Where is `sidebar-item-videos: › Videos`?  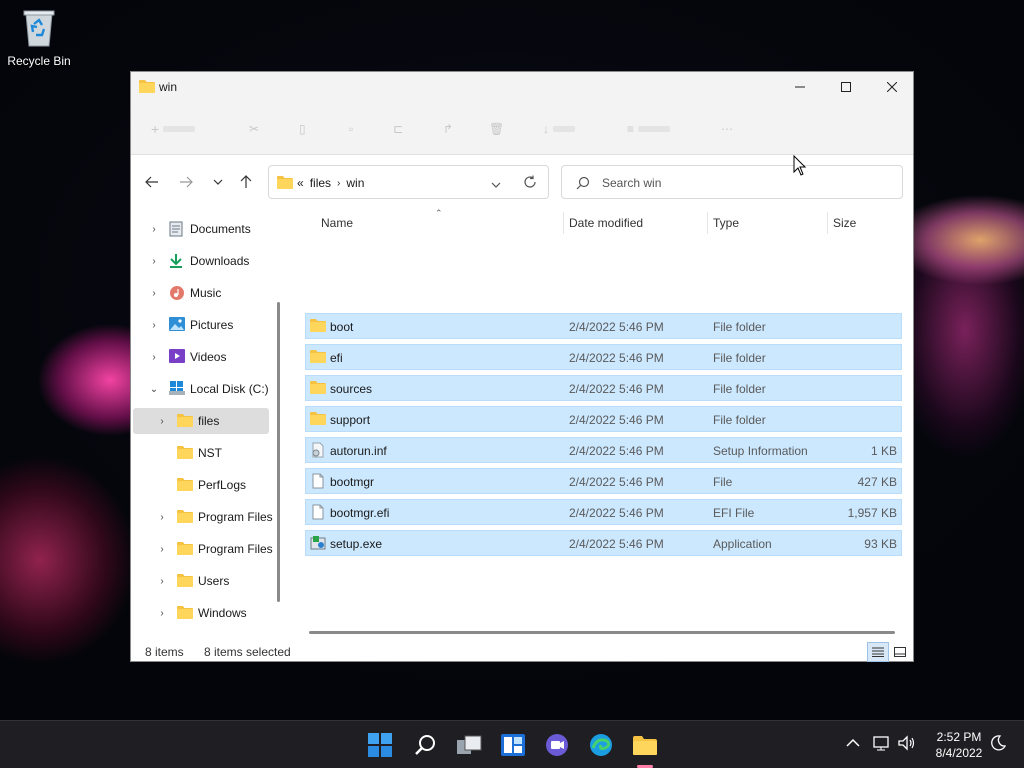
sidebar-item-videos: › Videos is located at coordinates (201, 357).